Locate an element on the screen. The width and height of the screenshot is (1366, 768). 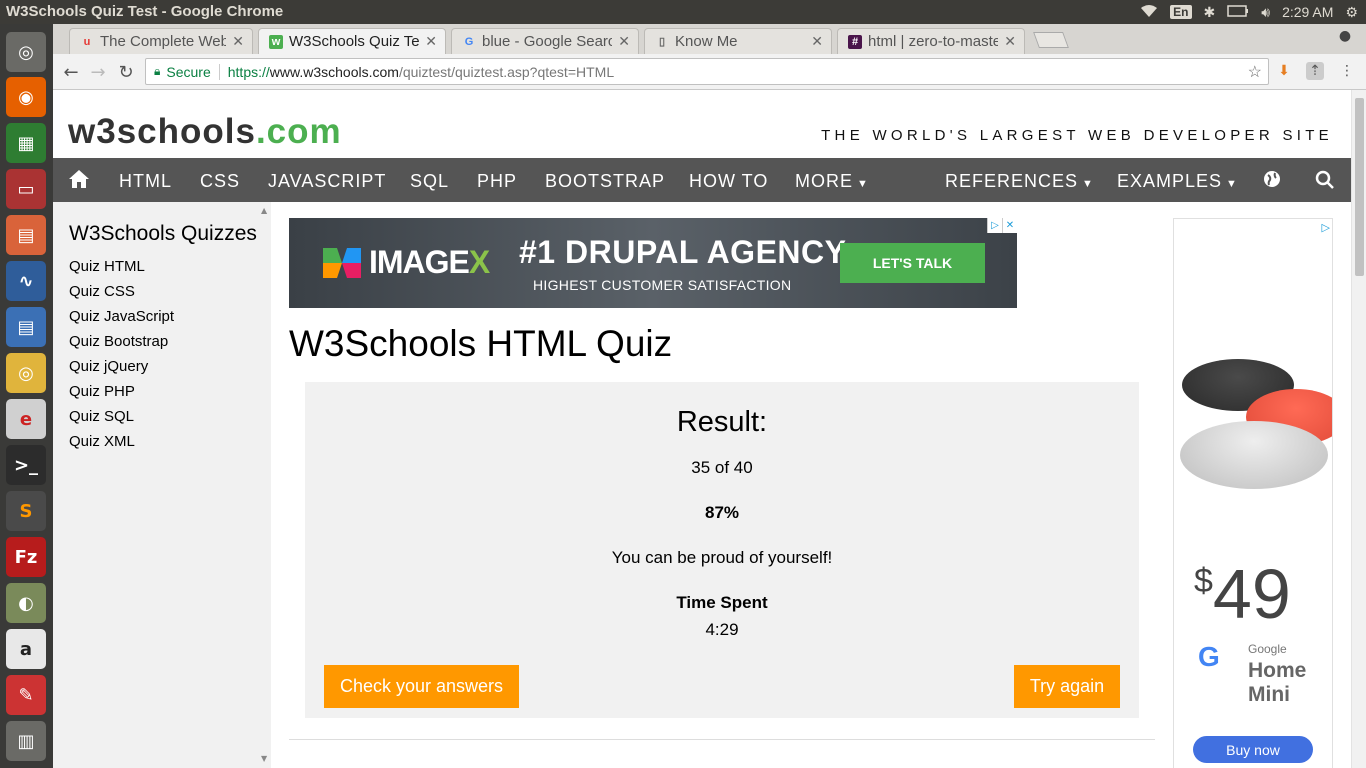
sidebar-item-quiz-html: Quiz HTML is located at coordinates (107, 266).